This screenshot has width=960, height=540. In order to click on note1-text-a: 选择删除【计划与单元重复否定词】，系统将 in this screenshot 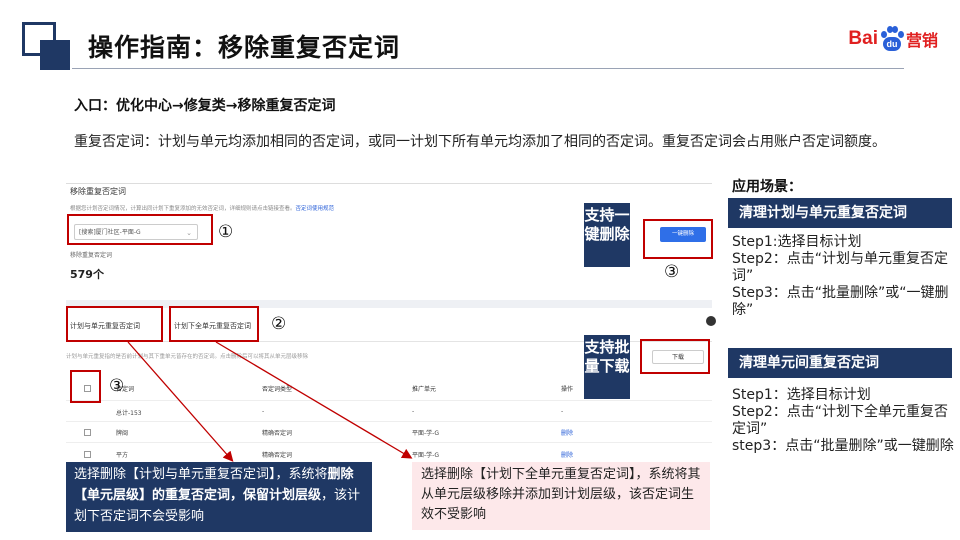, I will do `click(201, 474)`.